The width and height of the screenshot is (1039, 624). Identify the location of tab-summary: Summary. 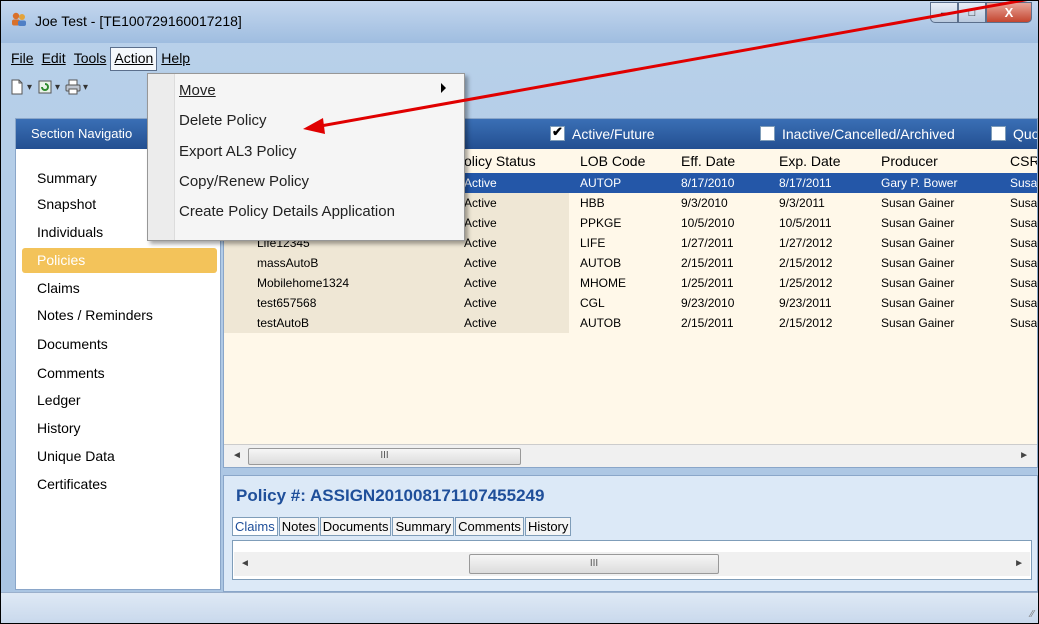
(423, 526).